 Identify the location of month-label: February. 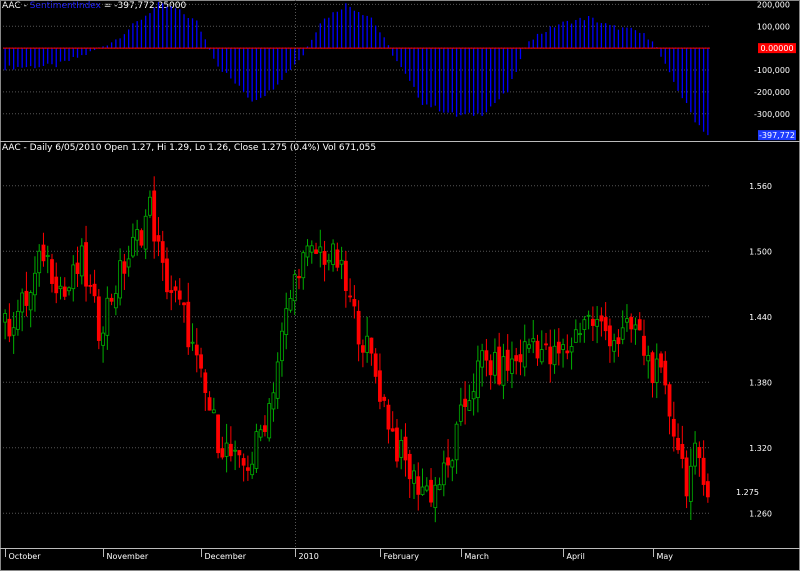
(402, 556).